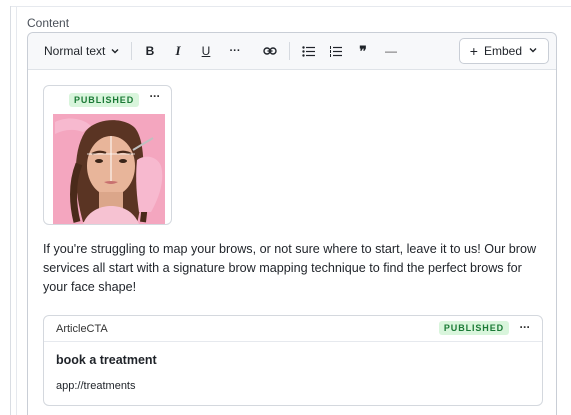 The height and width of the screenshot is (415, 571). I want to click on text-style-label: Normal text, so click(75, 51).